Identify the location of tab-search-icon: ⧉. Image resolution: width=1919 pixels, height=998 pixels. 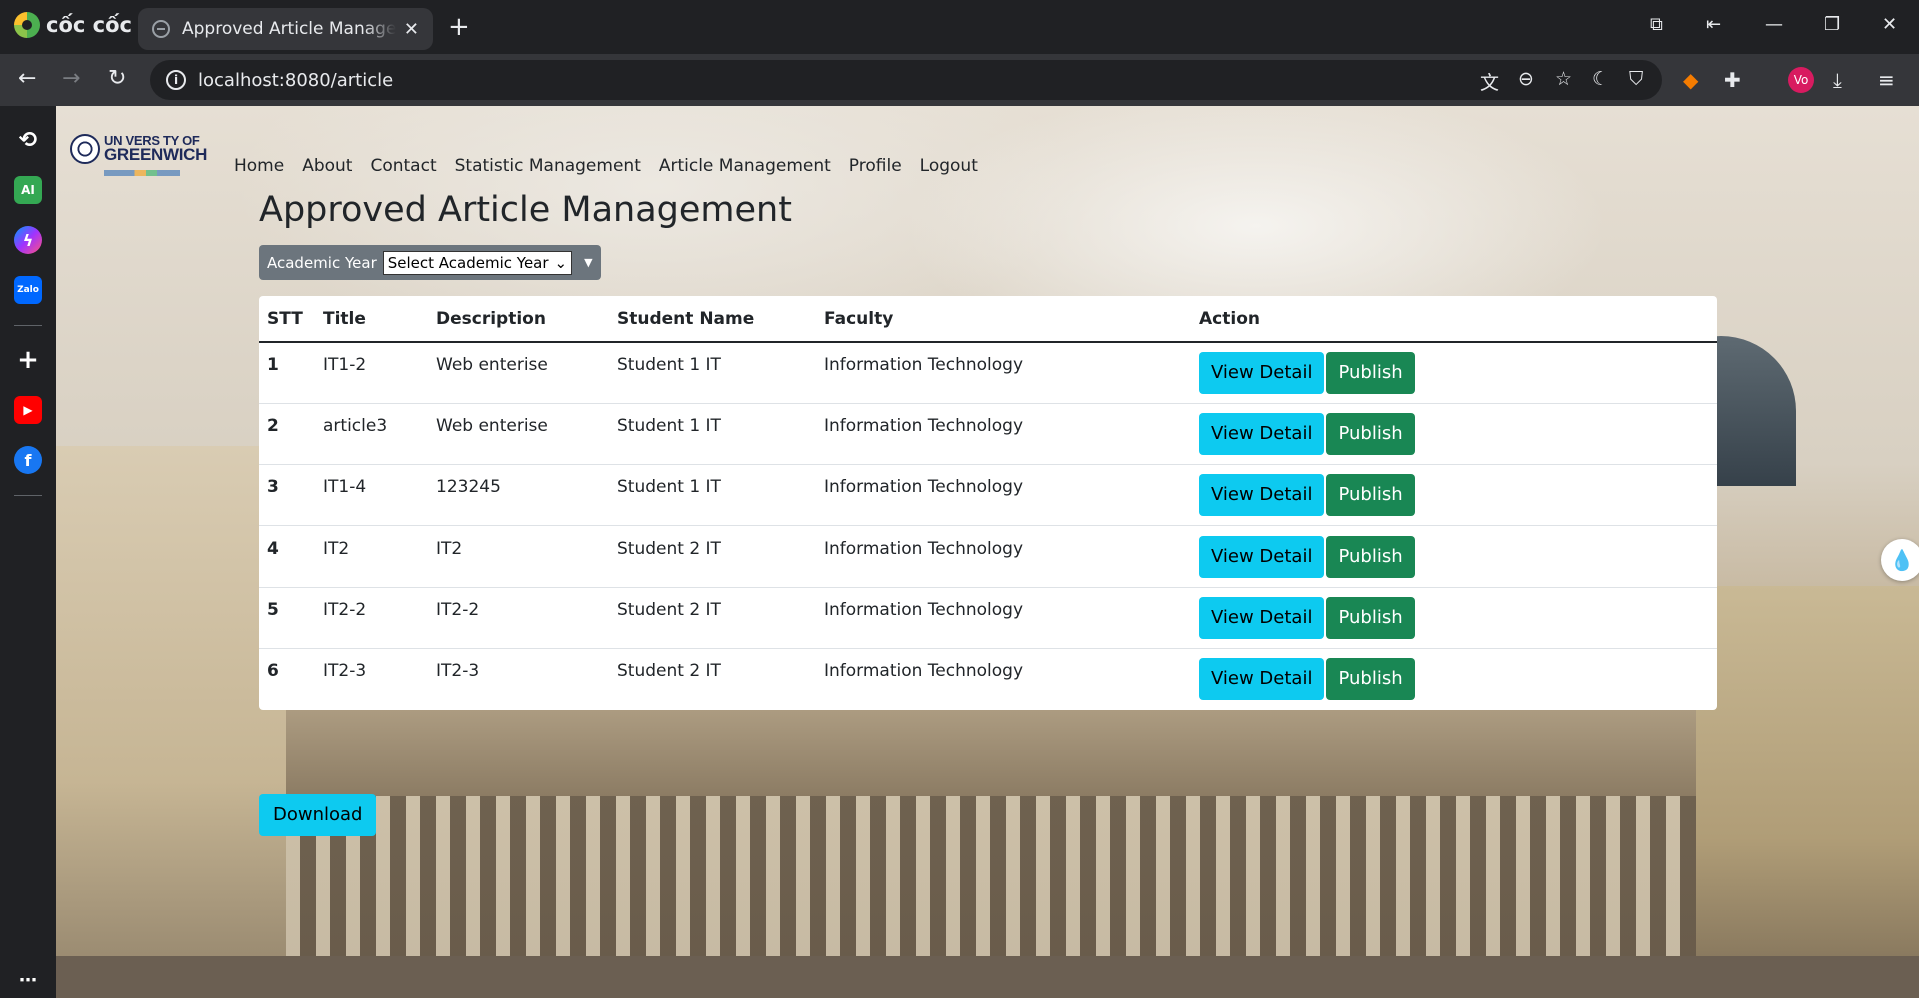
(1656, 24).